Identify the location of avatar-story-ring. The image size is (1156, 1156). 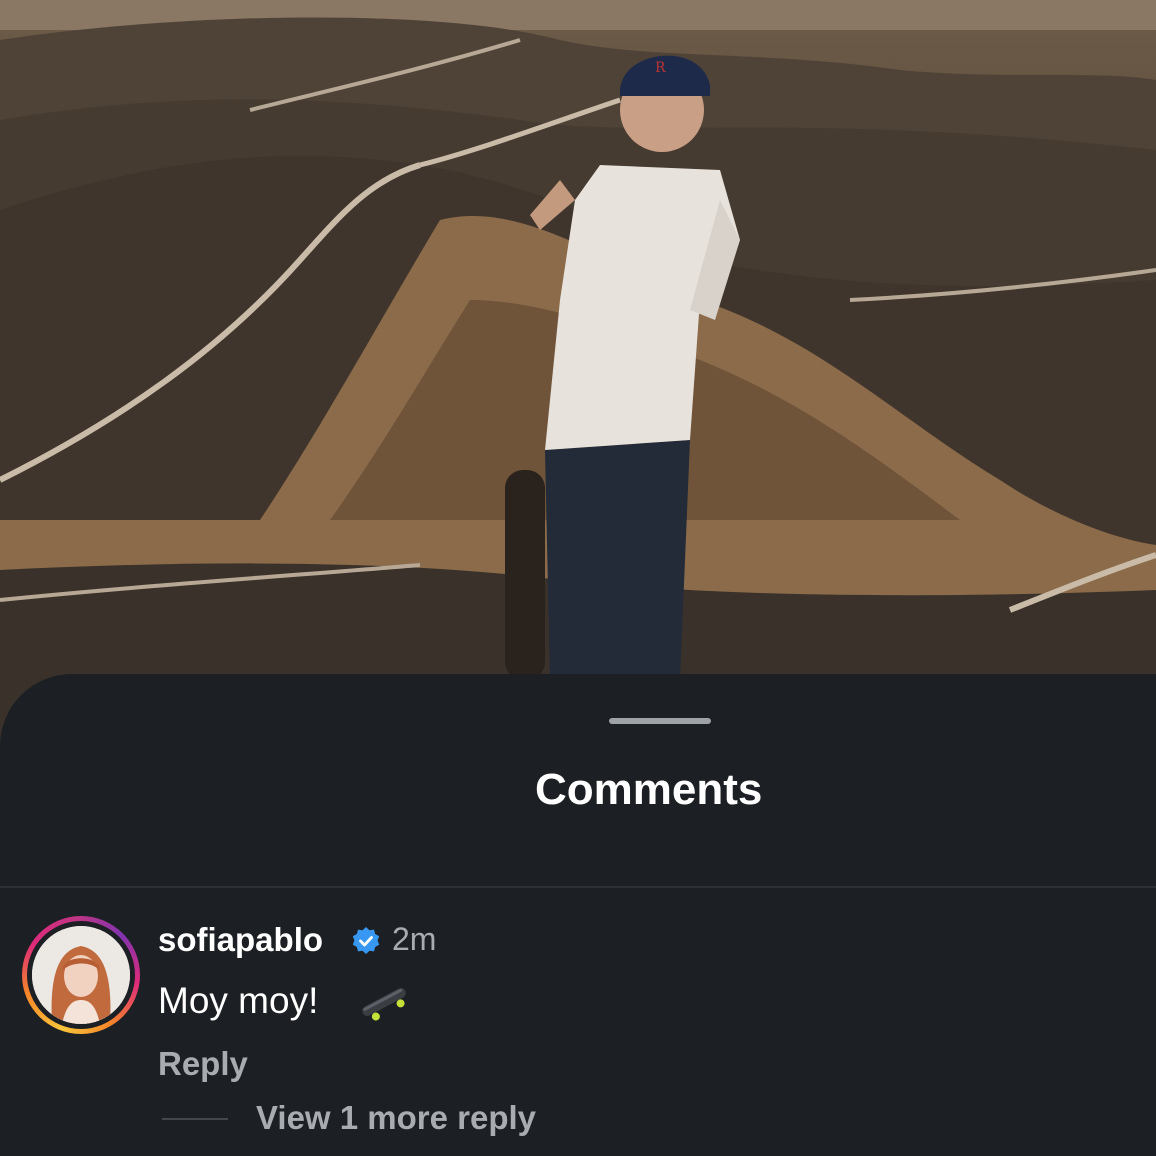
(81, 975).